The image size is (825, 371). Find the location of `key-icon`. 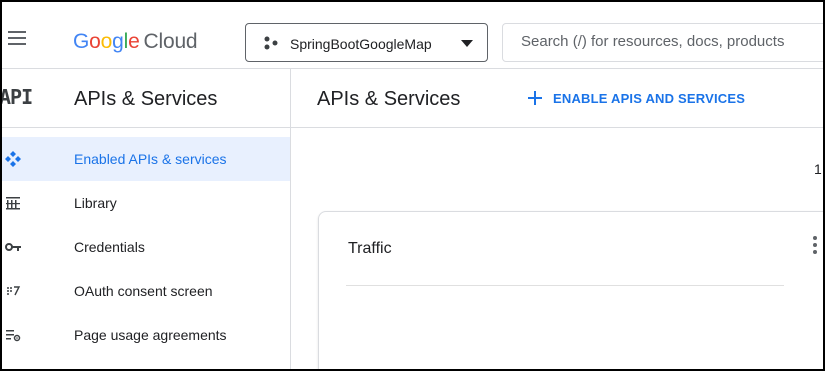

key-icon is located at coordinates (13, 247).